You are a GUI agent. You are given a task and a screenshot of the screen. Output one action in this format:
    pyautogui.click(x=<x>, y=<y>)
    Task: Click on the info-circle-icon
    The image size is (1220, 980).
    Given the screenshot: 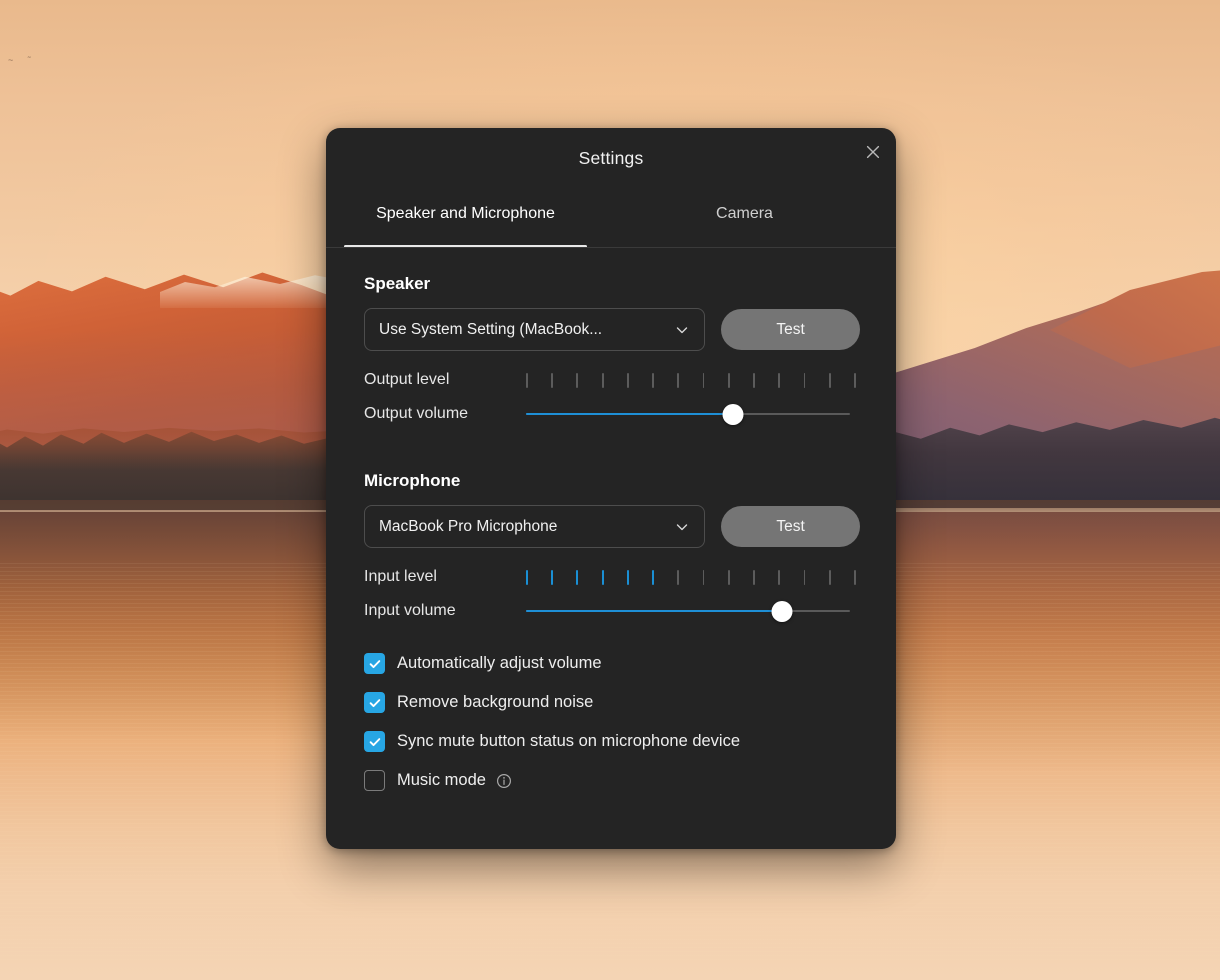 What is the action you would take?
    pyautogui.click(x=503, y=780)
    